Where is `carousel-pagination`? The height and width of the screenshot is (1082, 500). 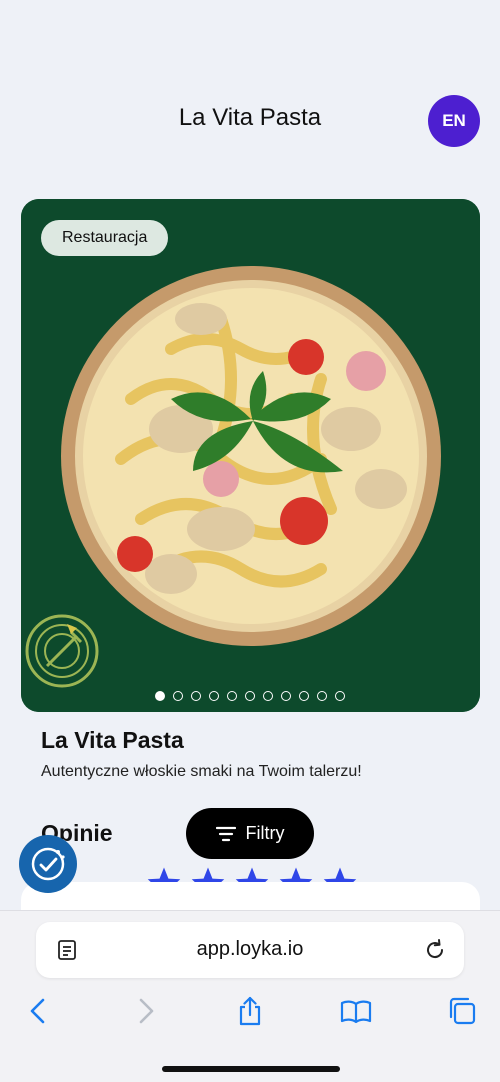 carousel-pagination is located at coordinates (250, 696).